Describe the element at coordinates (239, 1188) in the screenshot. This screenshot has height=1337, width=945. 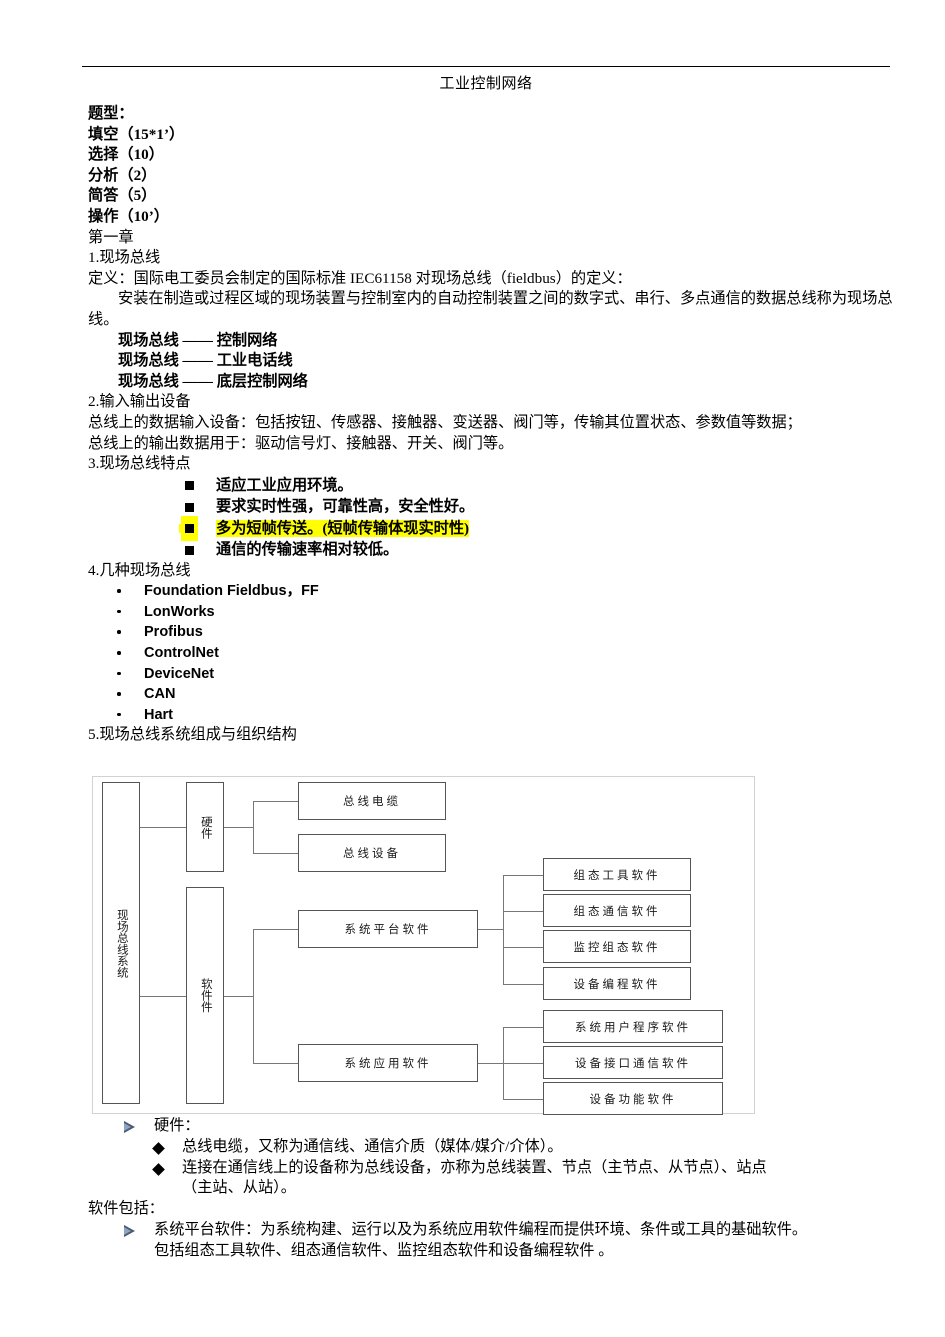
I see `hardware-point-continuation: （主站、从站）。` at that location.